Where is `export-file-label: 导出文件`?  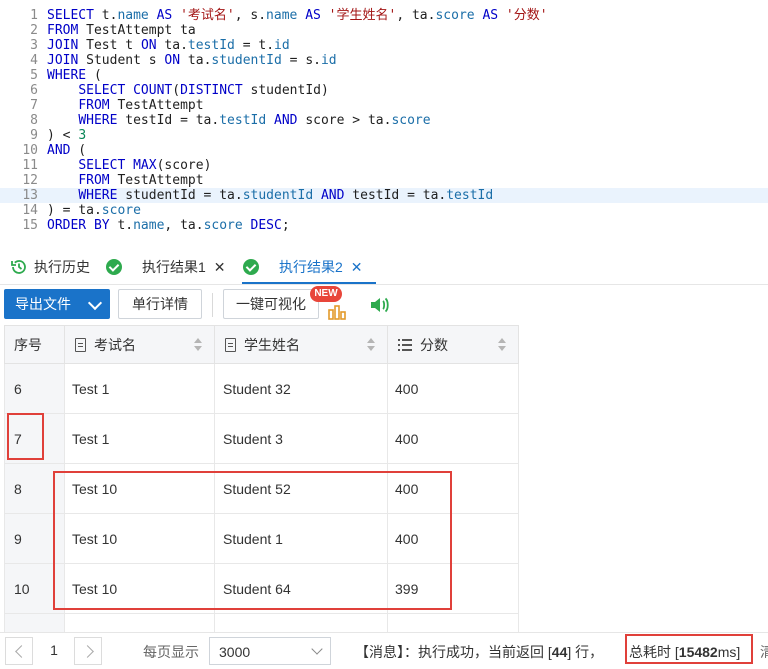 export-file-label: 导出文件 is located at coordinates (43, 304).